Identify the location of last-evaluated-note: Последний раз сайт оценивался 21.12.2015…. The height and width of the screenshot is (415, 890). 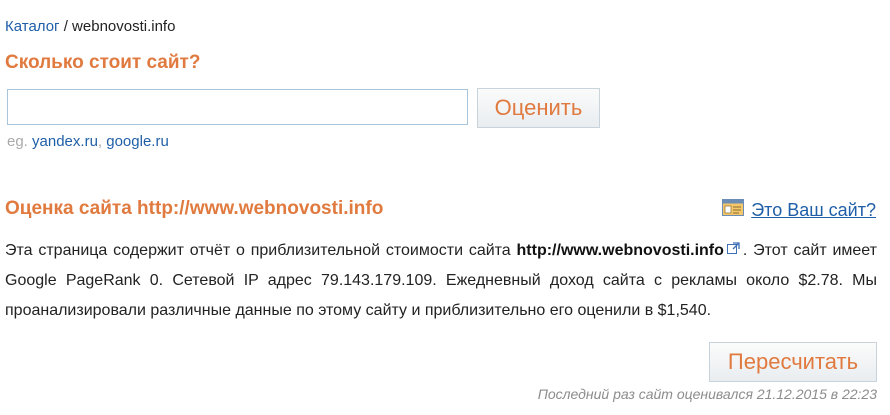
(707, 394).